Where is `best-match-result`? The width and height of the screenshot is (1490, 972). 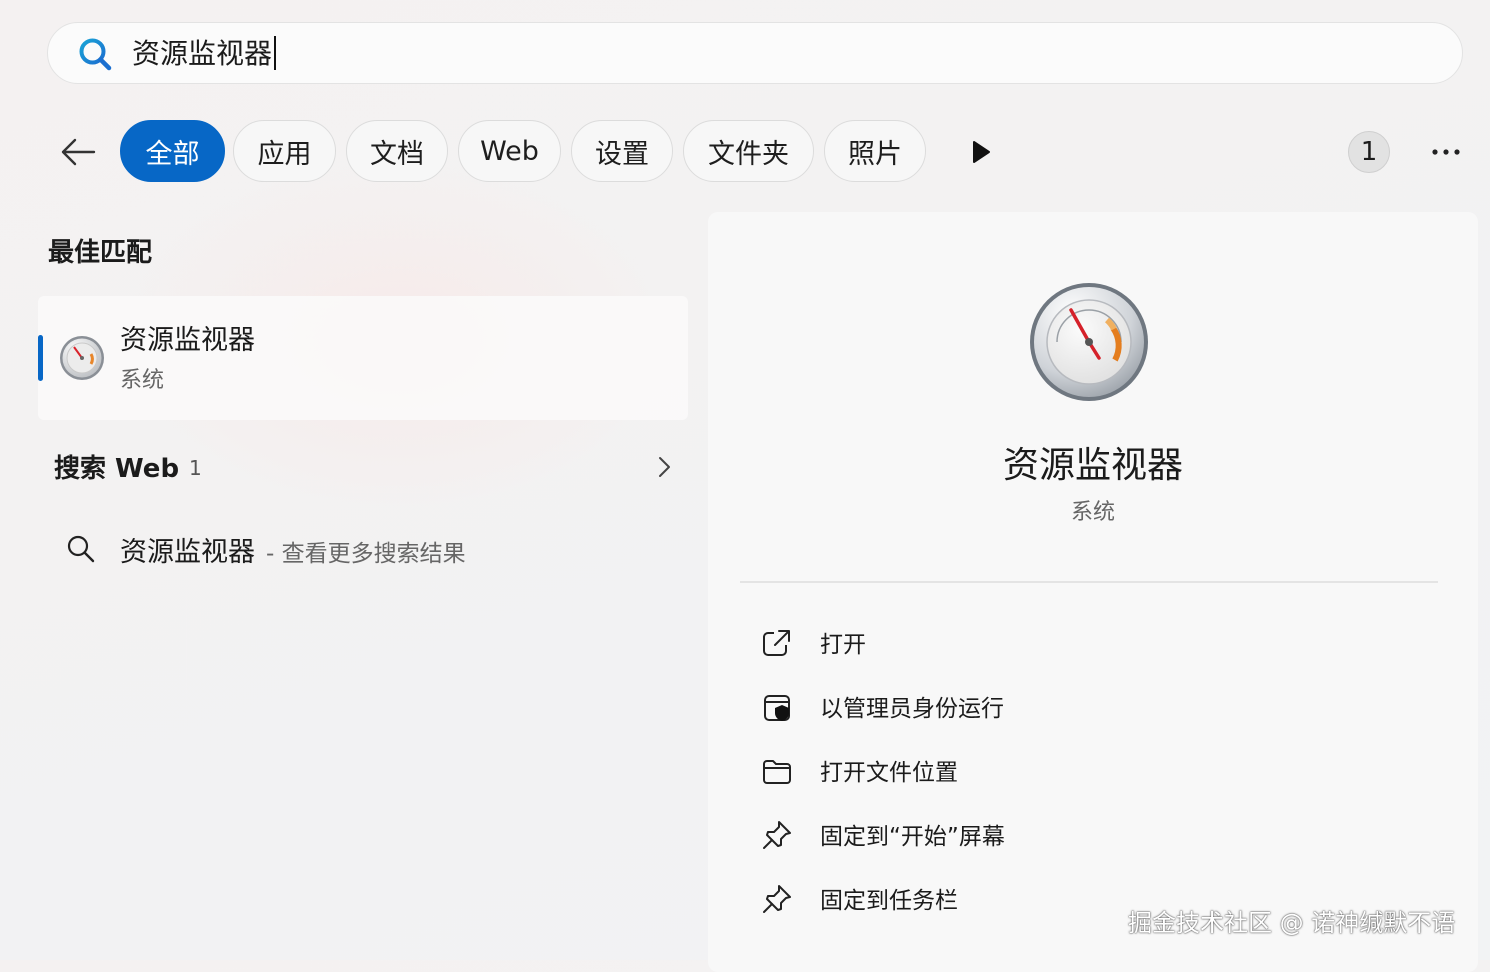
best-match-result is located at coordinates (363, 358).